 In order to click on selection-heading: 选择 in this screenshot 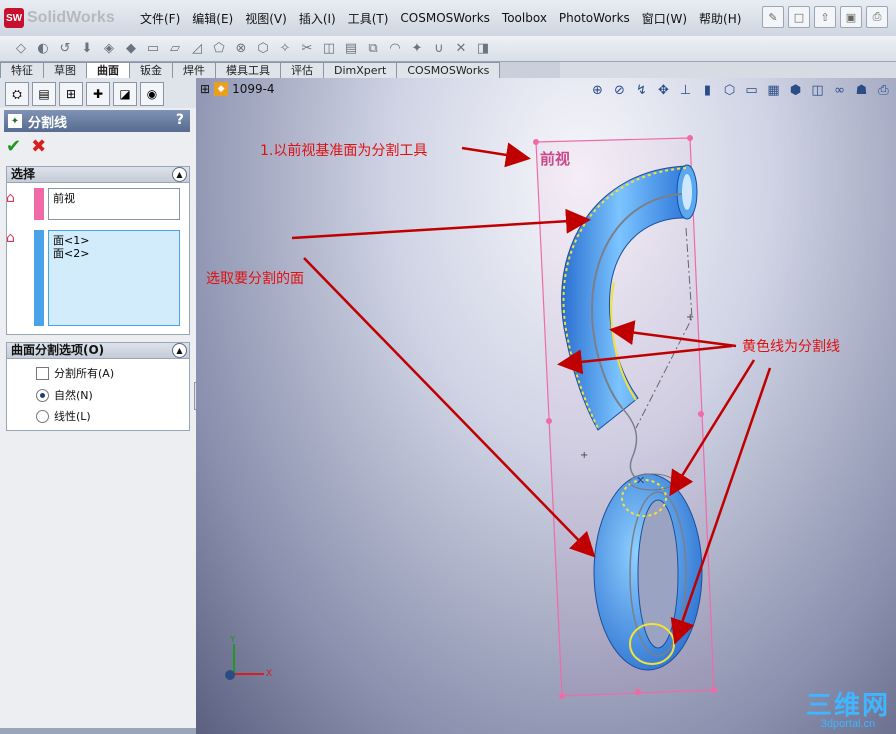, I will do `click(23, 174)`.